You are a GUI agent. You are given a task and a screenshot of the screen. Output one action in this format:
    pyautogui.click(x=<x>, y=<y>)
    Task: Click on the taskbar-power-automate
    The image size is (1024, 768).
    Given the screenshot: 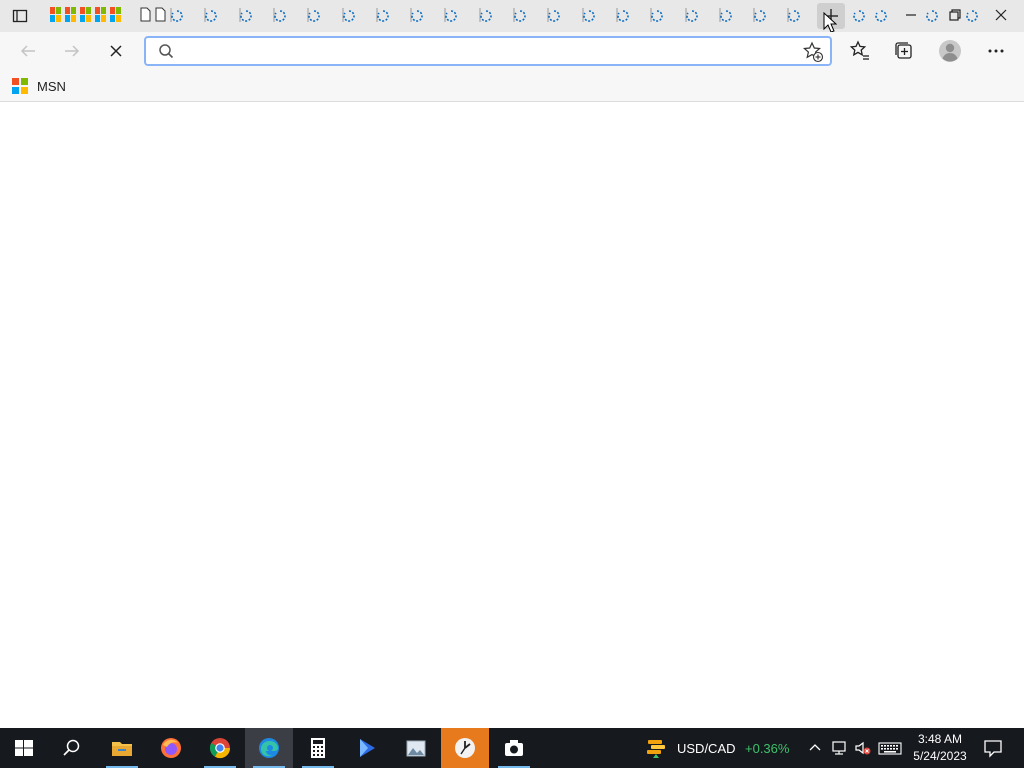 What is the action you would take?
    pyautogui.click(x=367, y=748)
    